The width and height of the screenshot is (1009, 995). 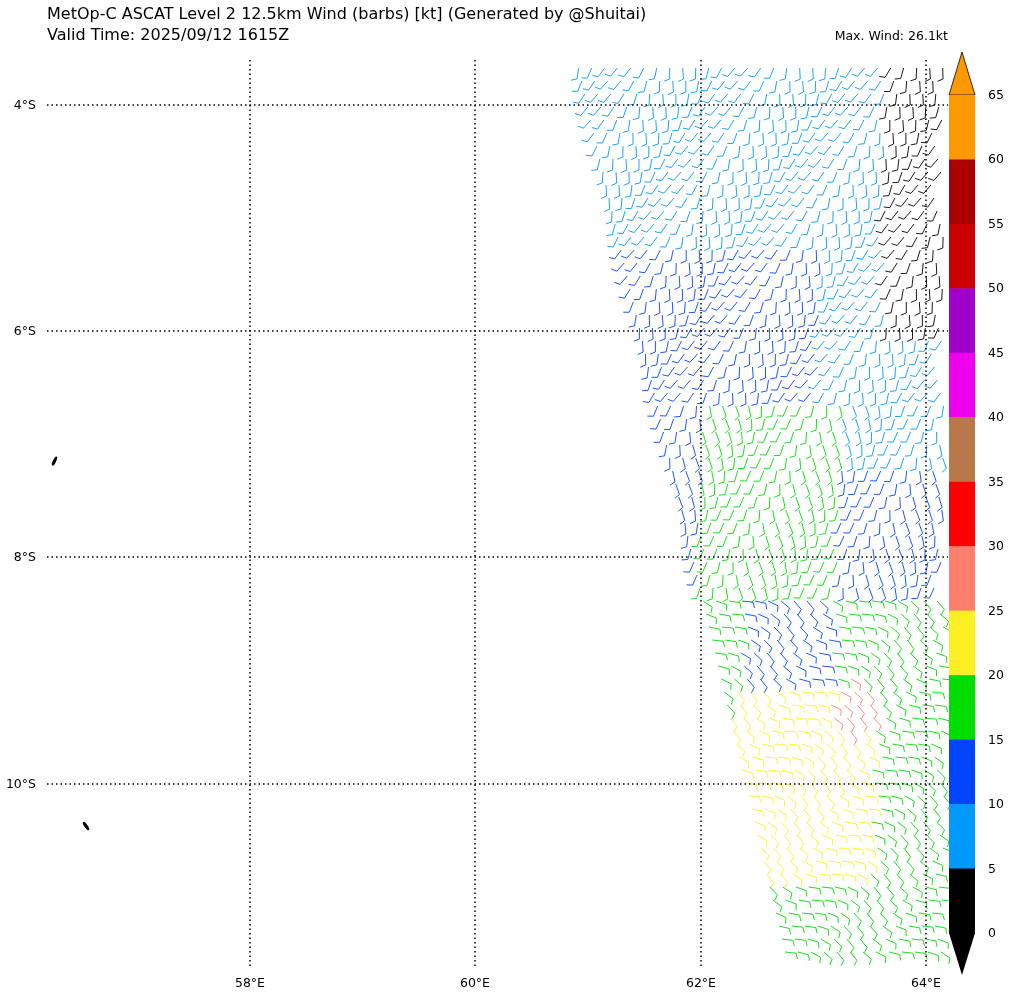 What do you see at coordinates (24, 104) in the screenshot?
I see `latitude-label: 4°S` at bounding box center [24, 104].